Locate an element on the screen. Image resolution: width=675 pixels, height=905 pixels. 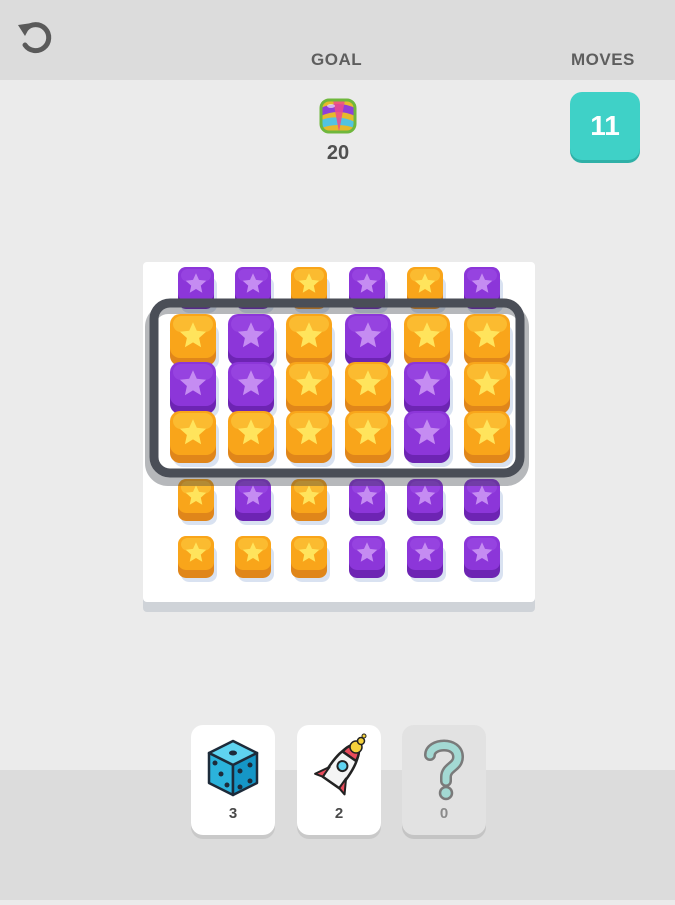
dice-booster: 3 is located at coordinates (233, 780).